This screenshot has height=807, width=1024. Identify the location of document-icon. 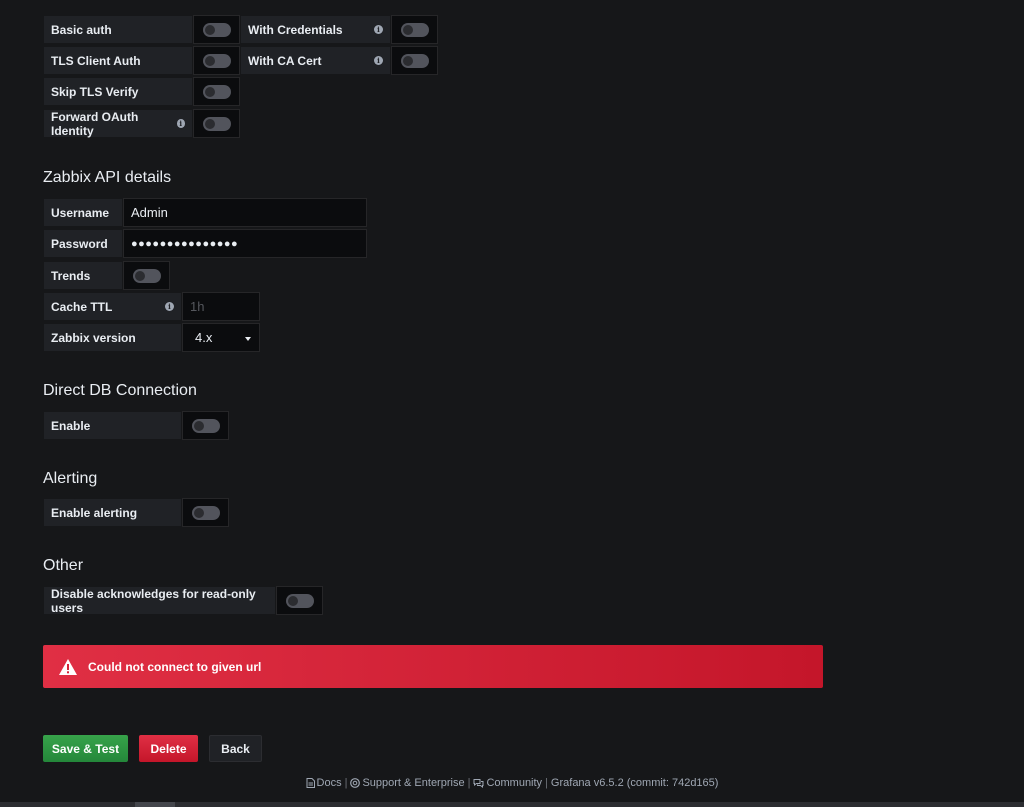
(310, 783).